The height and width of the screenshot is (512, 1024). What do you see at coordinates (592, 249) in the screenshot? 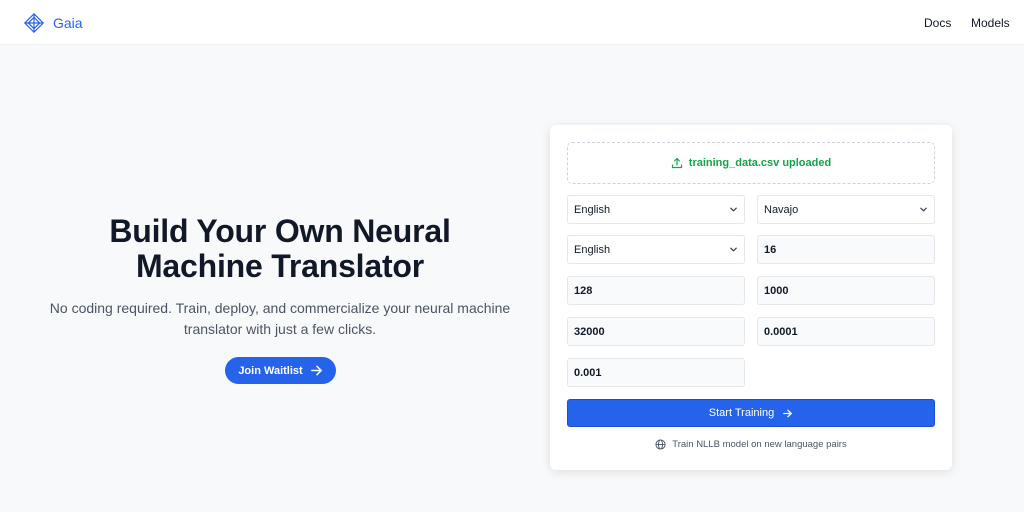
I see `language-select-value: English` at bounding box center [592, 249].